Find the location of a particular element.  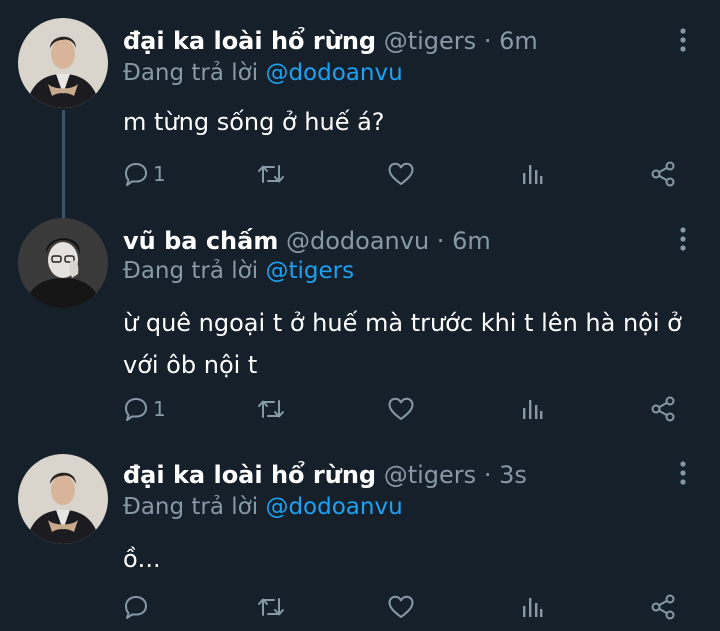

tweet-text: m từng sống ở huế á? is located at coordinates (254, 122).